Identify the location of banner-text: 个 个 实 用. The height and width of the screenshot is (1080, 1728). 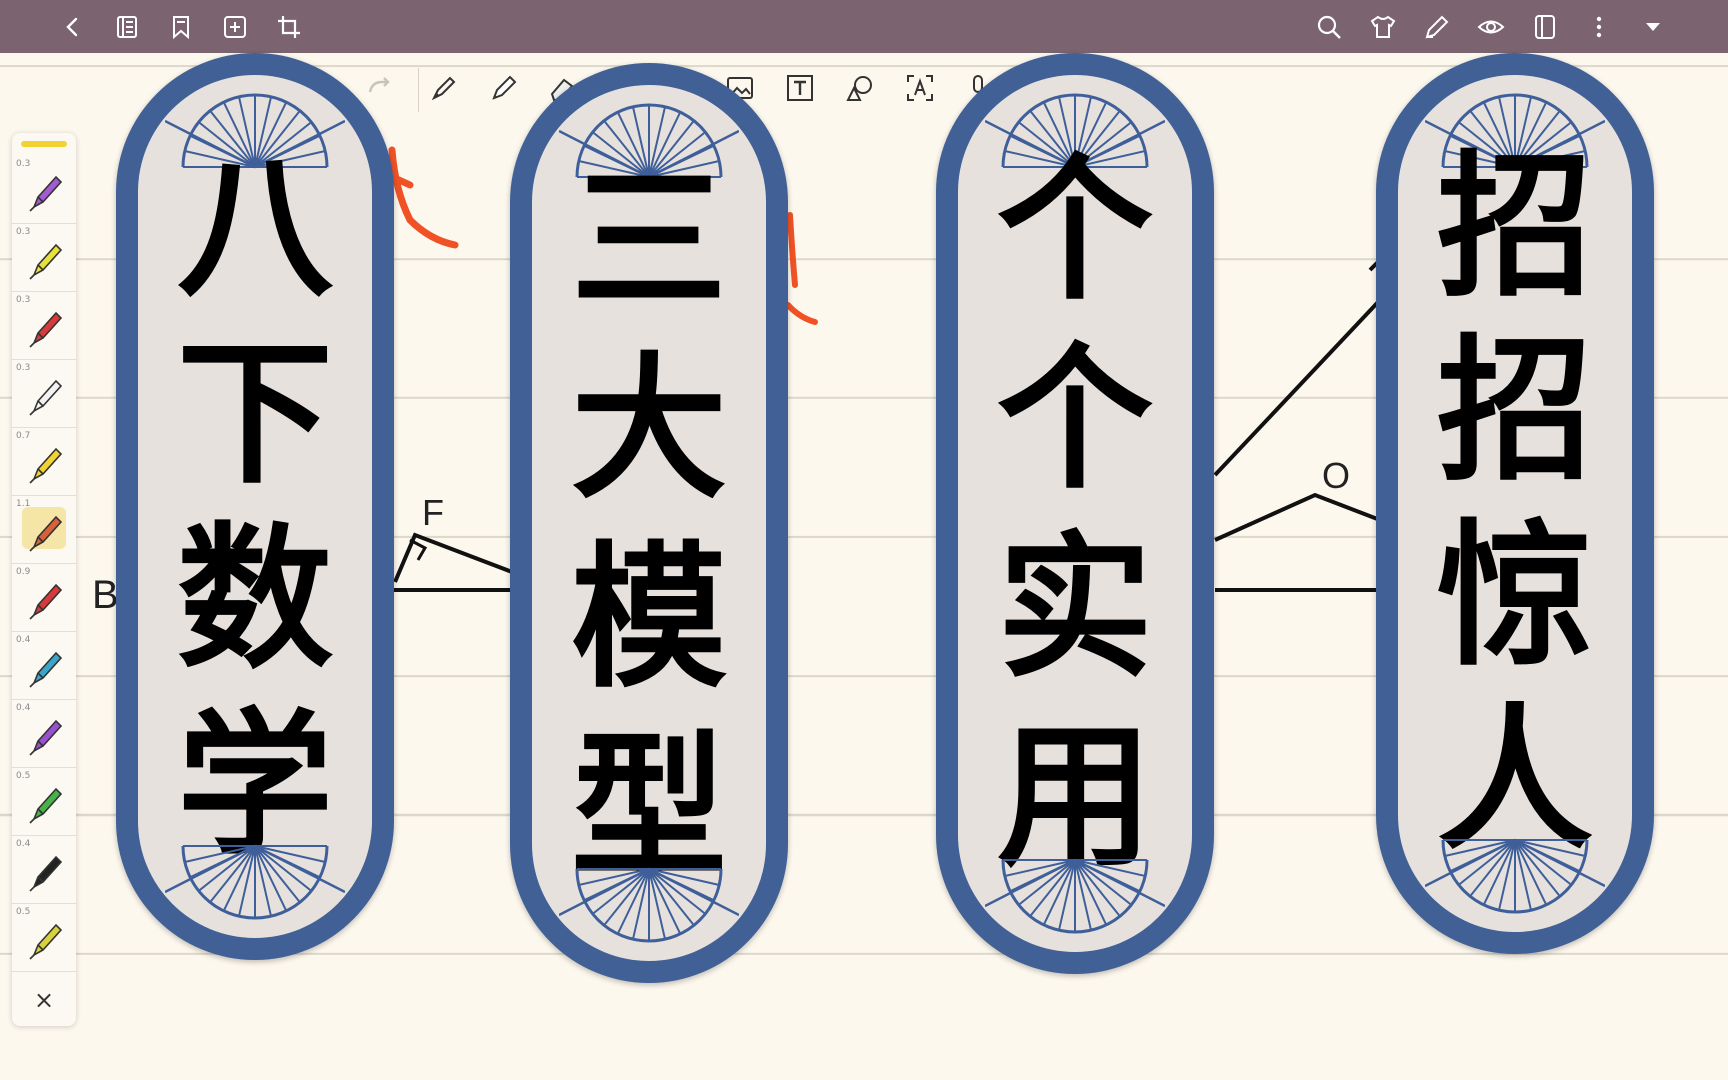
(1075, 513).